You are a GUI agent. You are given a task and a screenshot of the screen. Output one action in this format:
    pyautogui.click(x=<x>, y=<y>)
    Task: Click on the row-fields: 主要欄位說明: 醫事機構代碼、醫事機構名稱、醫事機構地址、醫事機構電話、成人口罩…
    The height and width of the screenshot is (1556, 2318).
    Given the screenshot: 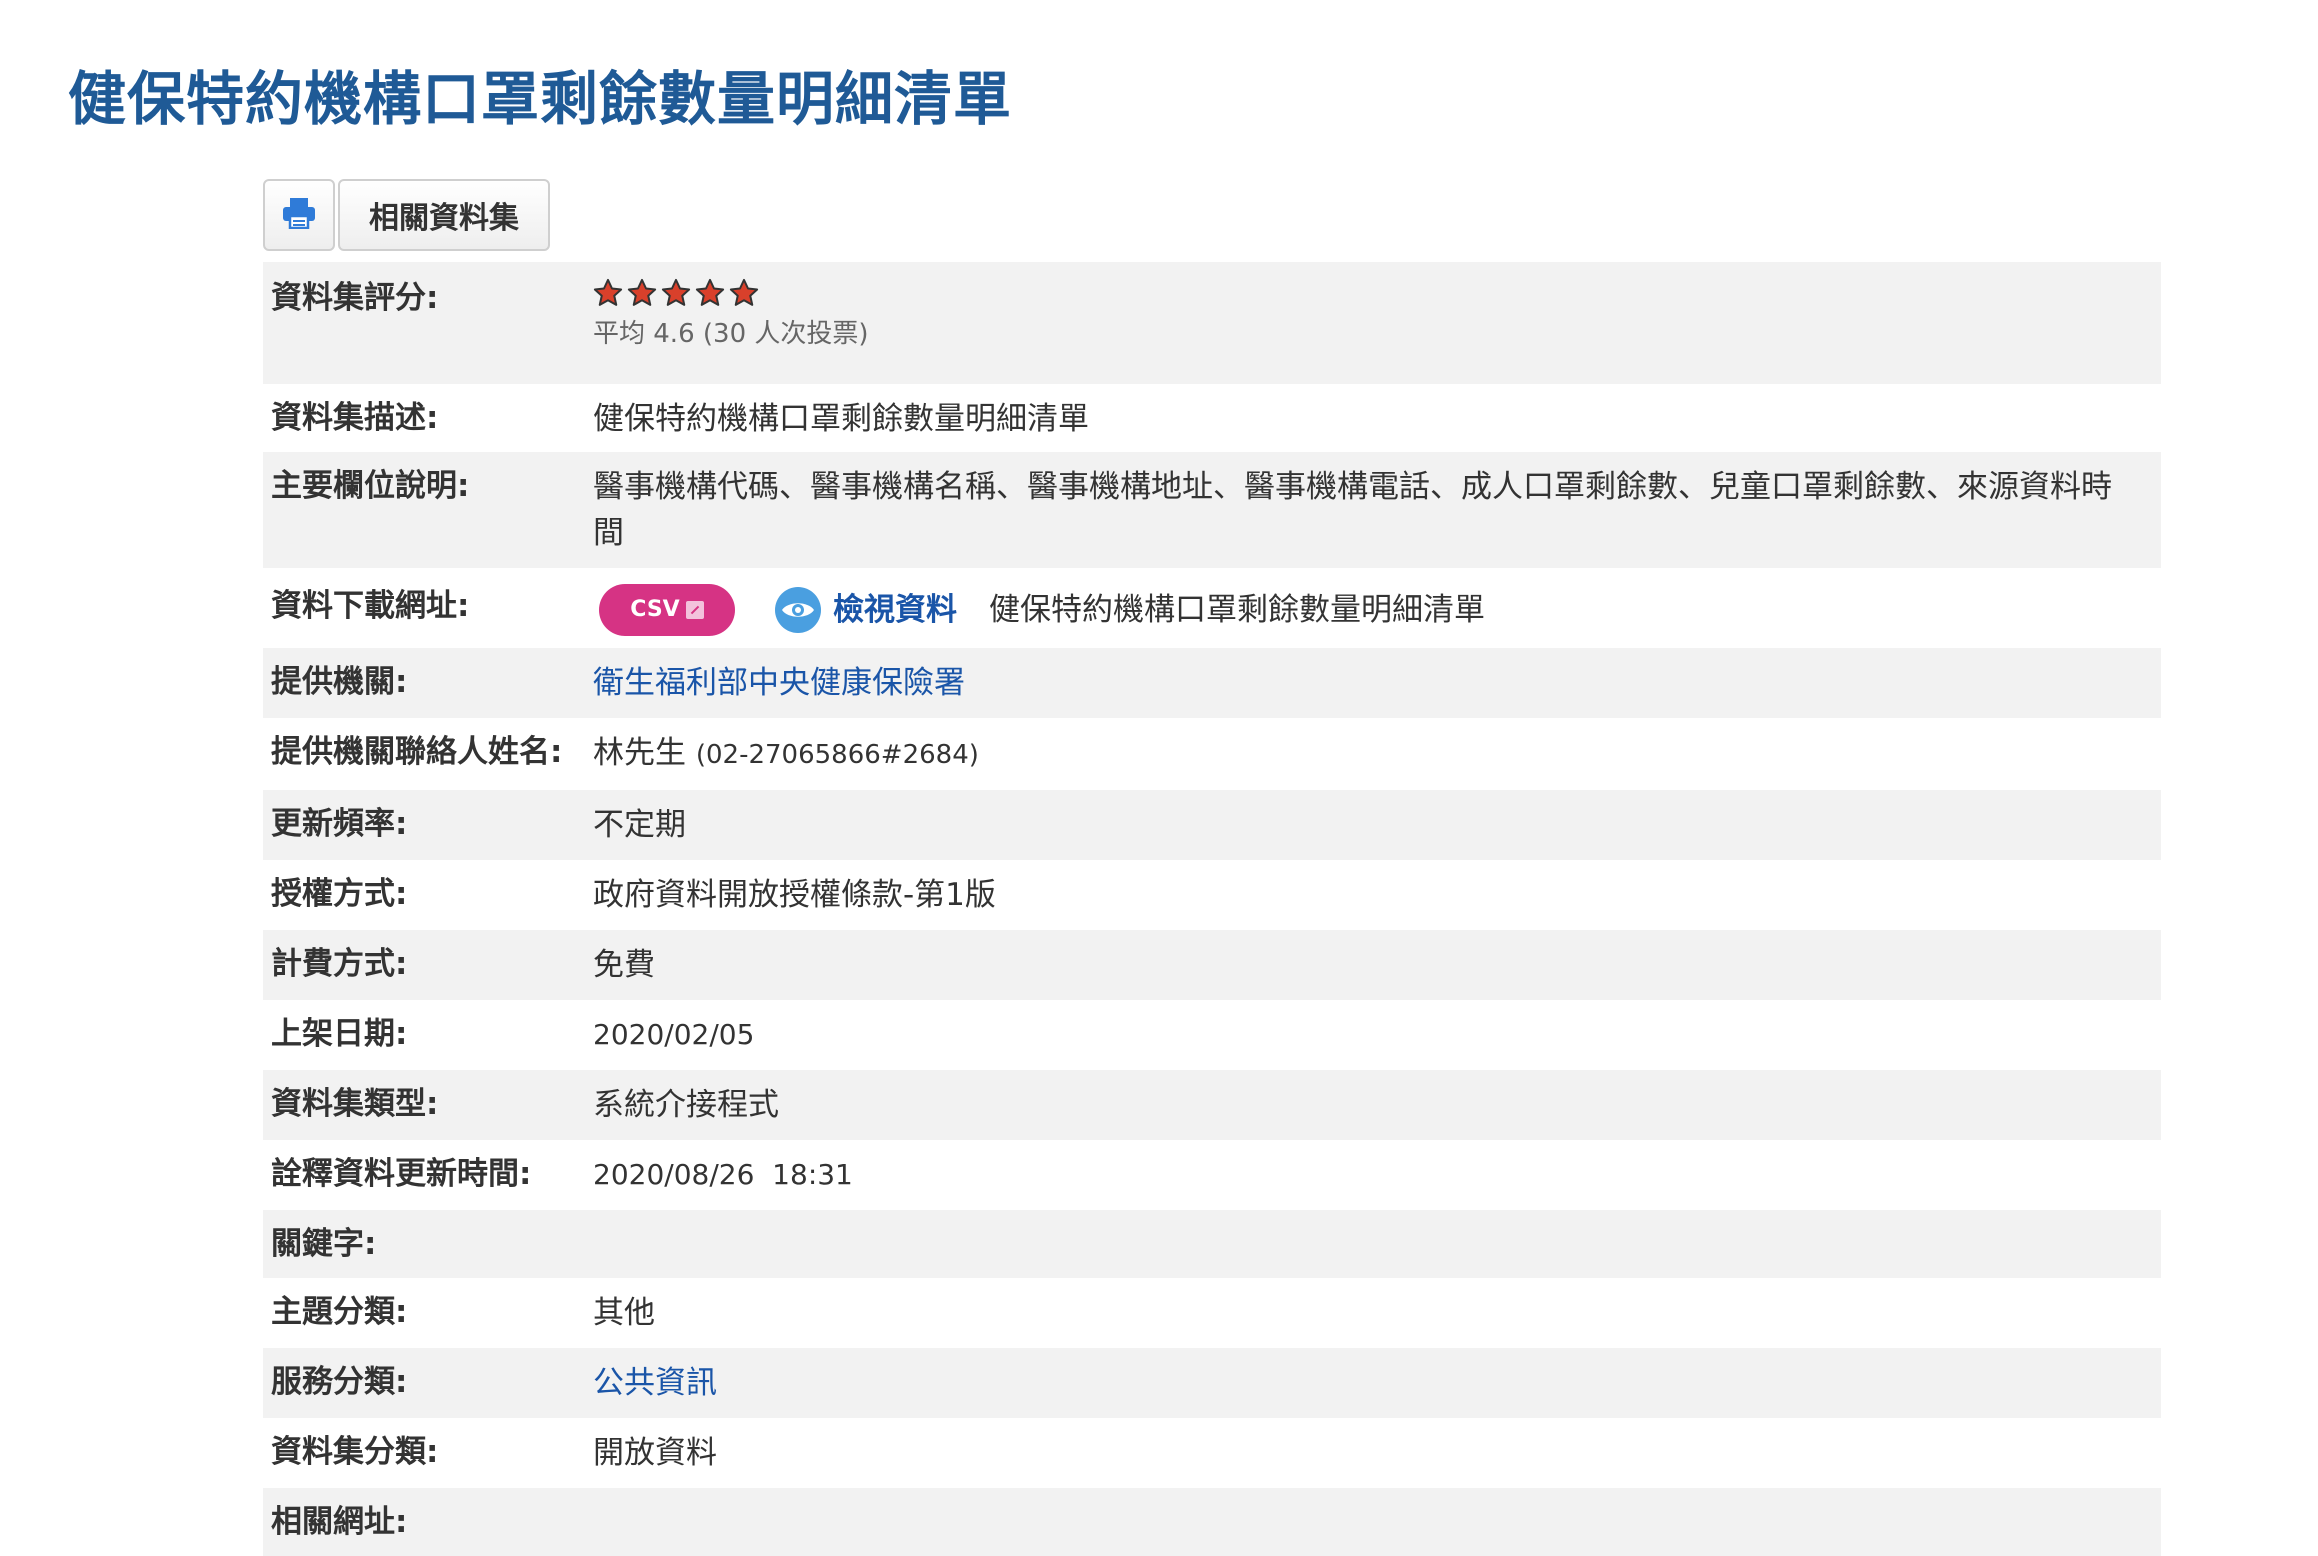 What is the action you would take?
    pyautogui.click(x=1212, y=510)
    